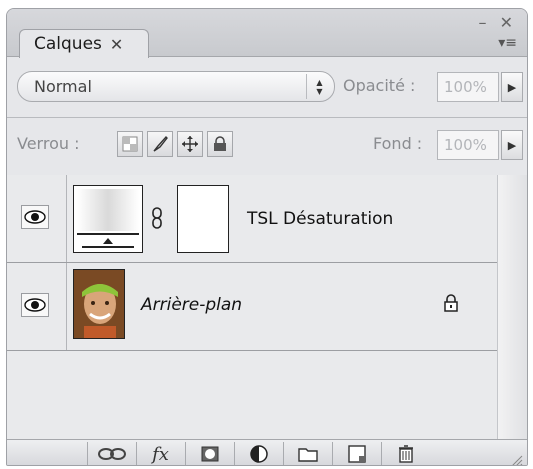 This screenshot has width=533, height=469. What do you see at coordinates (108, 219) in the screenshot?
I see `adjustment-thumbnail` at bounding box center [108, 219].